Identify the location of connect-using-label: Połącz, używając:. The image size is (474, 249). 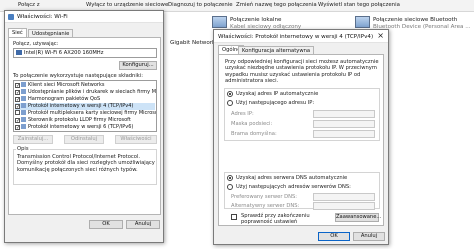
(36, 44).